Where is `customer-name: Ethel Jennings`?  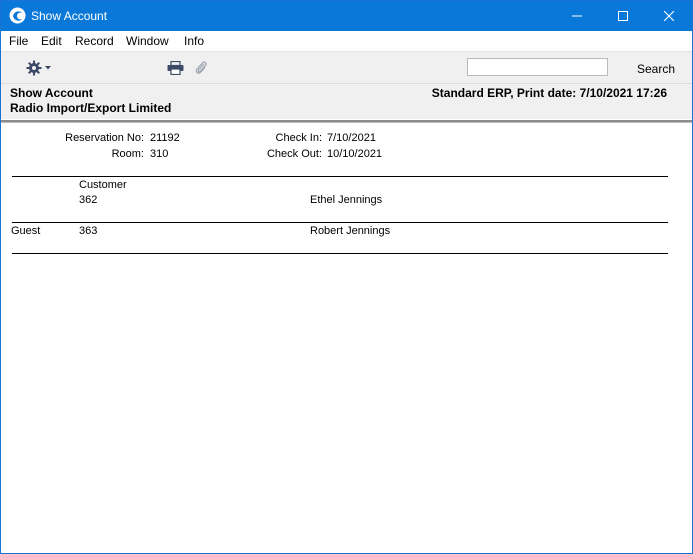 customer-name: Ethel Jennings is located at coordinates (346, 200).